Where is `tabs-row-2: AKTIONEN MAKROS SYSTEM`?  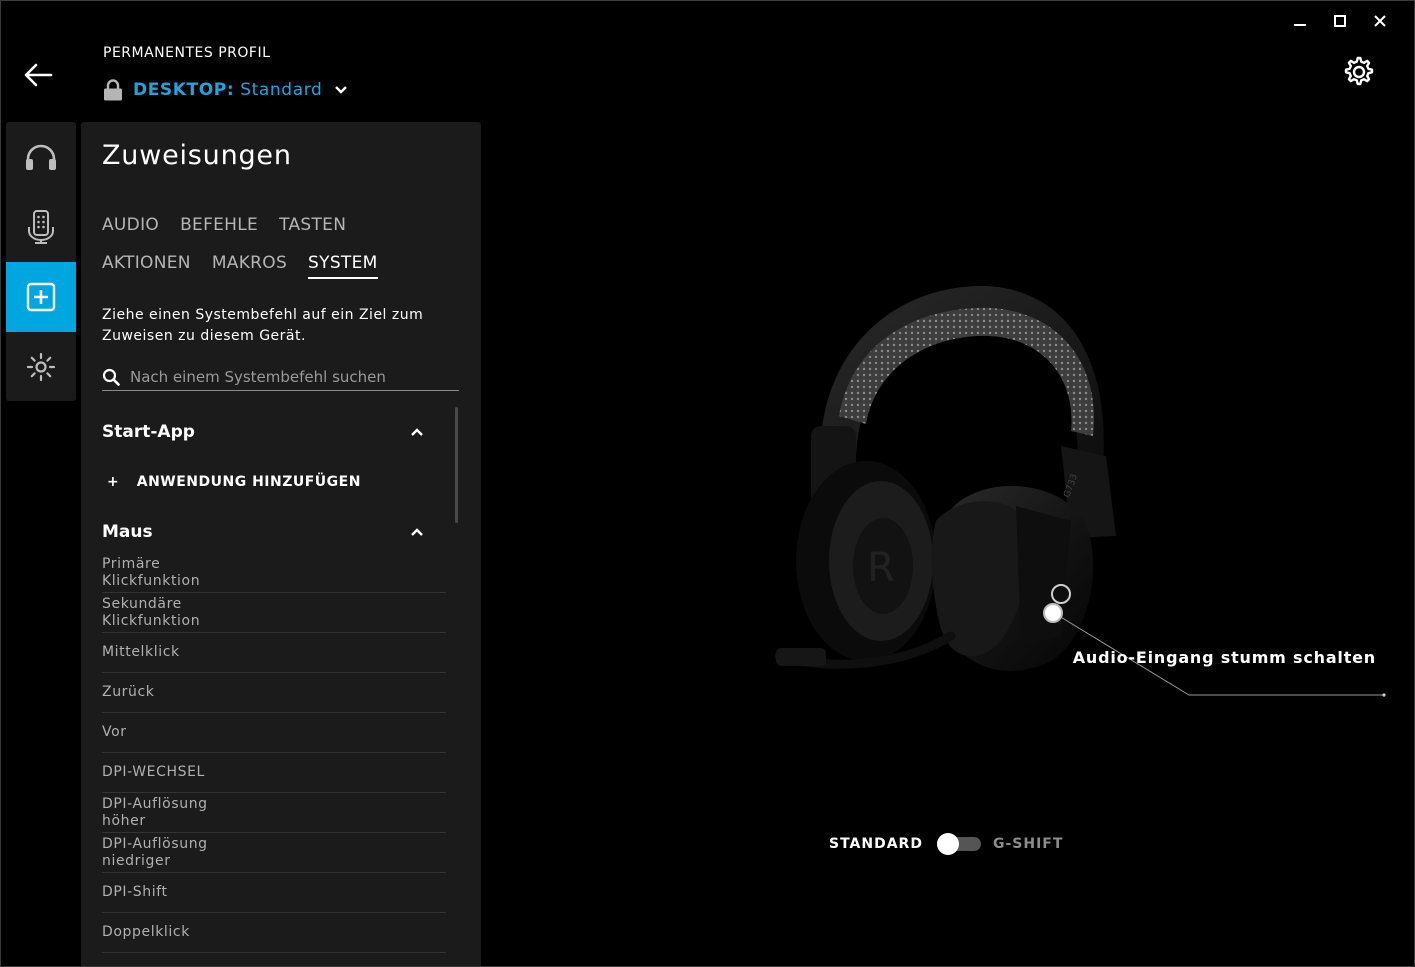
tabs-row-2: AKTIONEN MAKROS SYSTEM is located at coordinates (240, 266).